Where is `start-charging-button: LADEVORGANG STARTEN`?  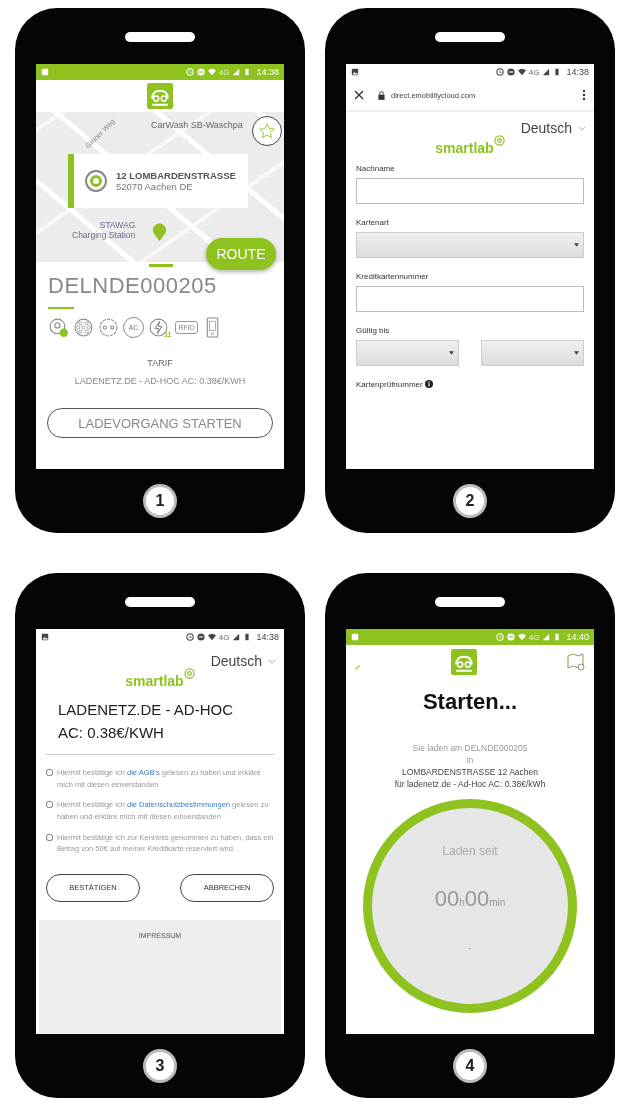 start-charging-button: LADEVORGANG STARTEN is located at coordinates (160, 423).